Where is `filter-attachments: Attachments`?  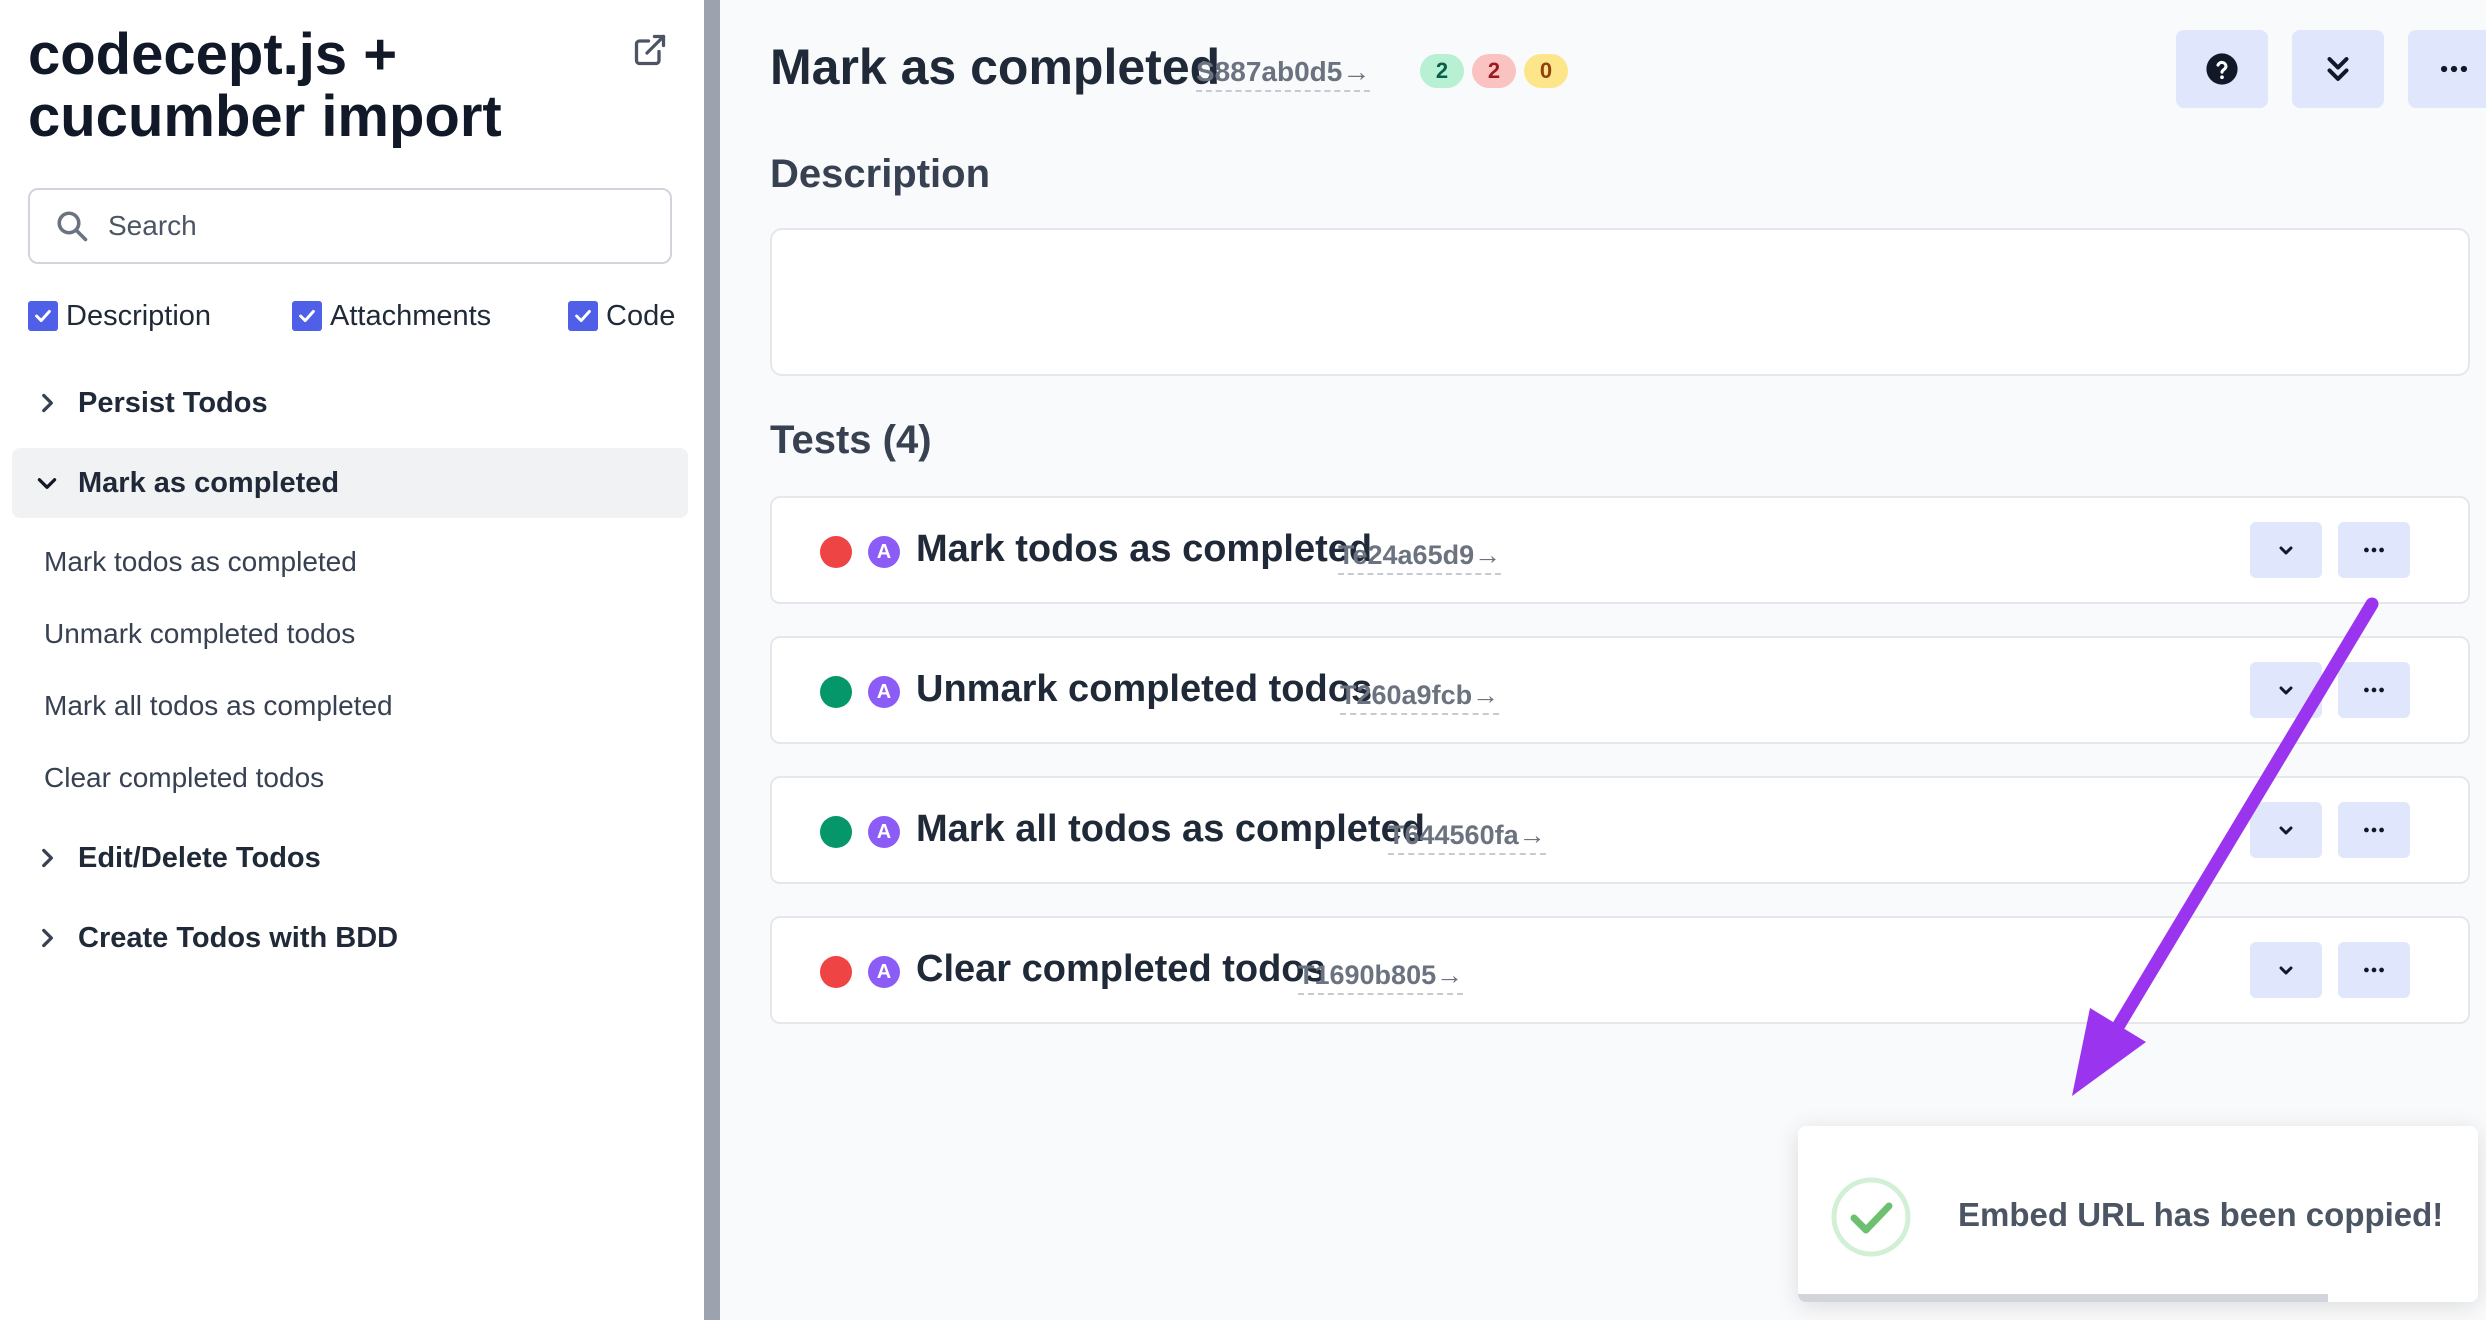
filter-attachments: Attachments is located at coordinates (391, 316).